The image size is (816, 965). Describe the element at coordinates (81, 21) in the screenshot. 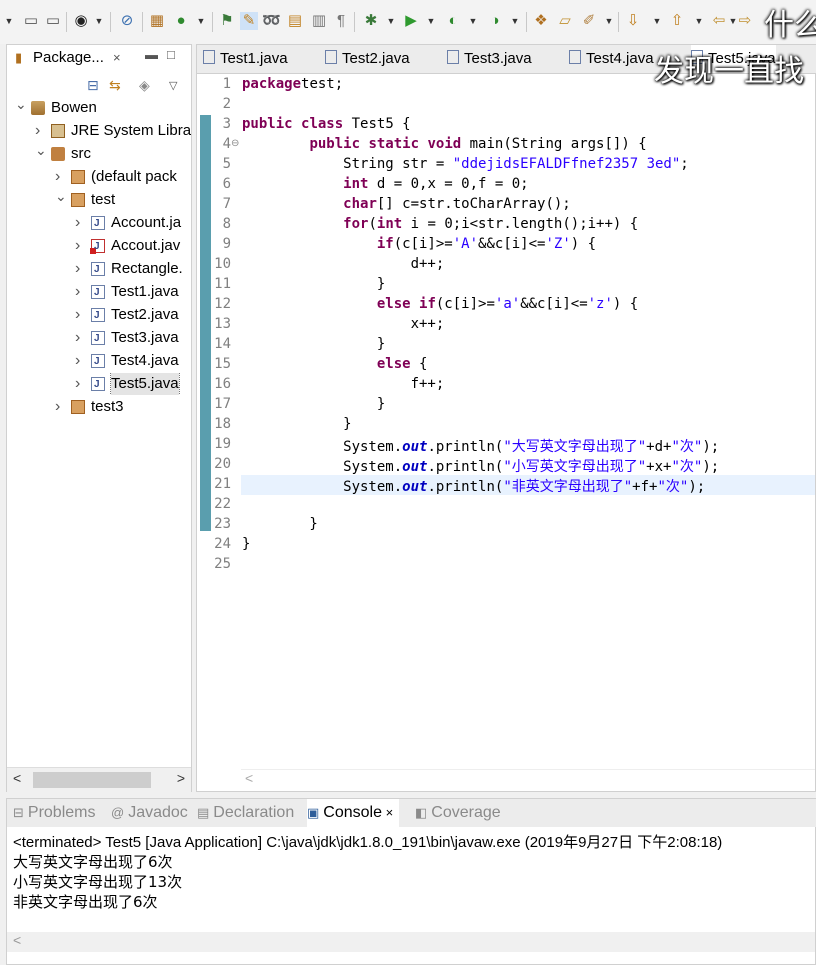

I see `user-icon: ◉` at that location.